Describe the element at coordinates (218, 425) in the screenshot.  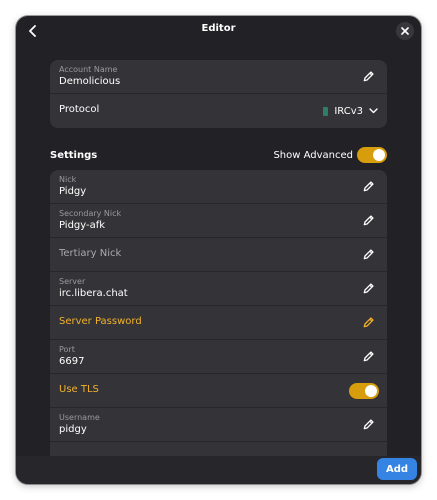
I see `username-row: Username pidgy` at that location.